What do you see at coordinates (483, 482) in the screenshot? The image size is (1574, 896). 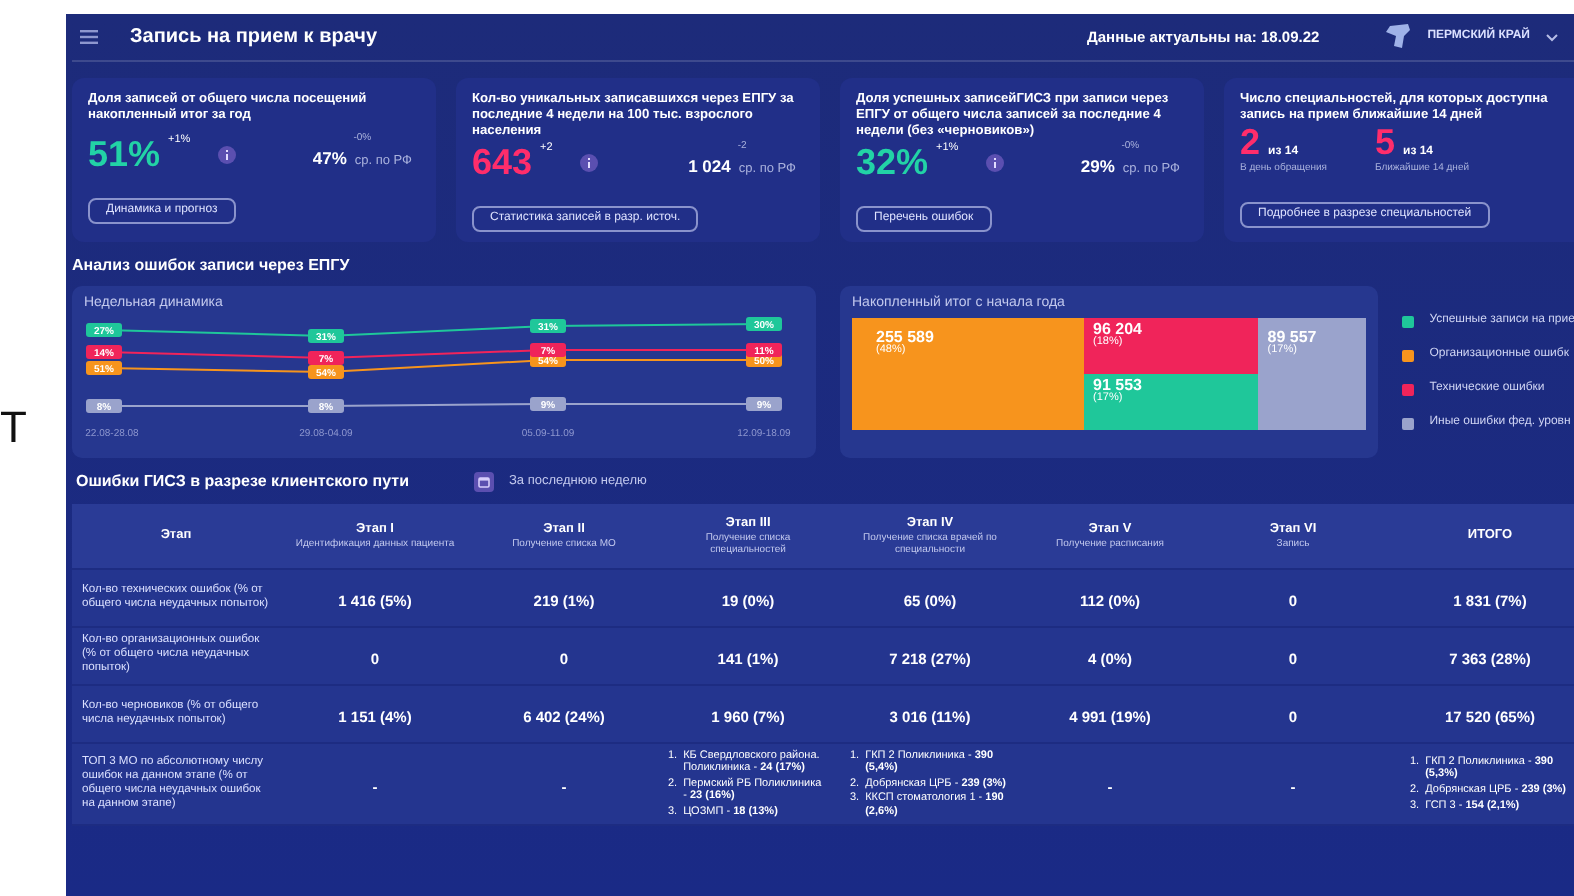 I see `calendar-icon` at bounding box center [483, 482].